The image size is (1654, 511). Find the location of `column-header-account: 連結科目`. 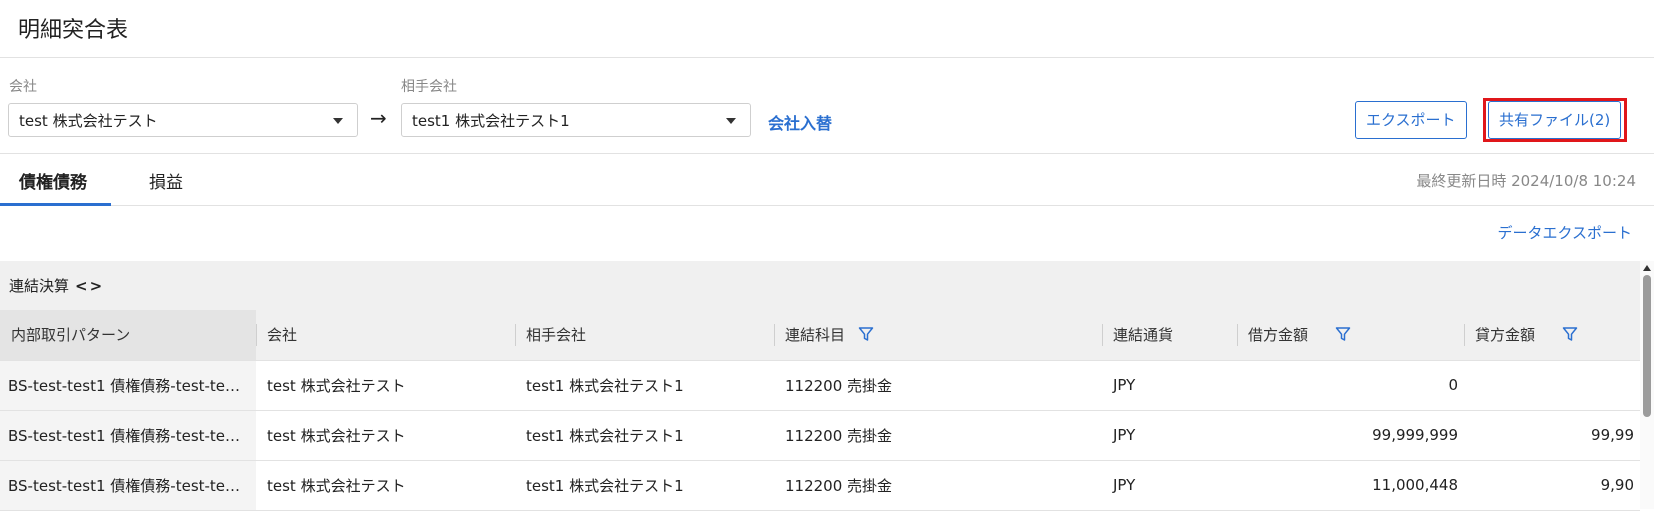

column-header-account: 連結科目 is located at coordinates (938, 335).